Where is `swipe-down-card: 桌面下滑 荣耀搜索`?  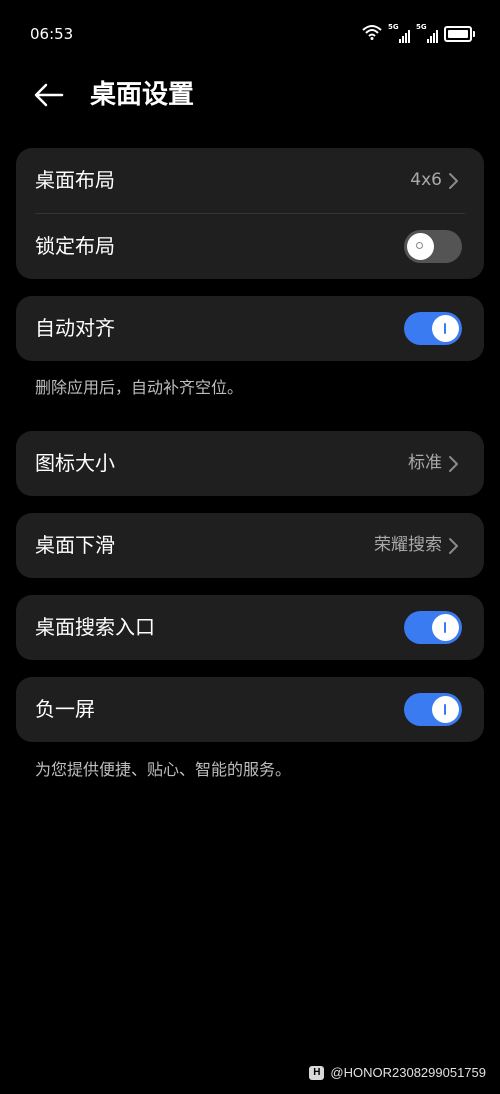 swipe-down-card: 桌面下滑 荣耀搜索 is located at coordinates (250, 545).